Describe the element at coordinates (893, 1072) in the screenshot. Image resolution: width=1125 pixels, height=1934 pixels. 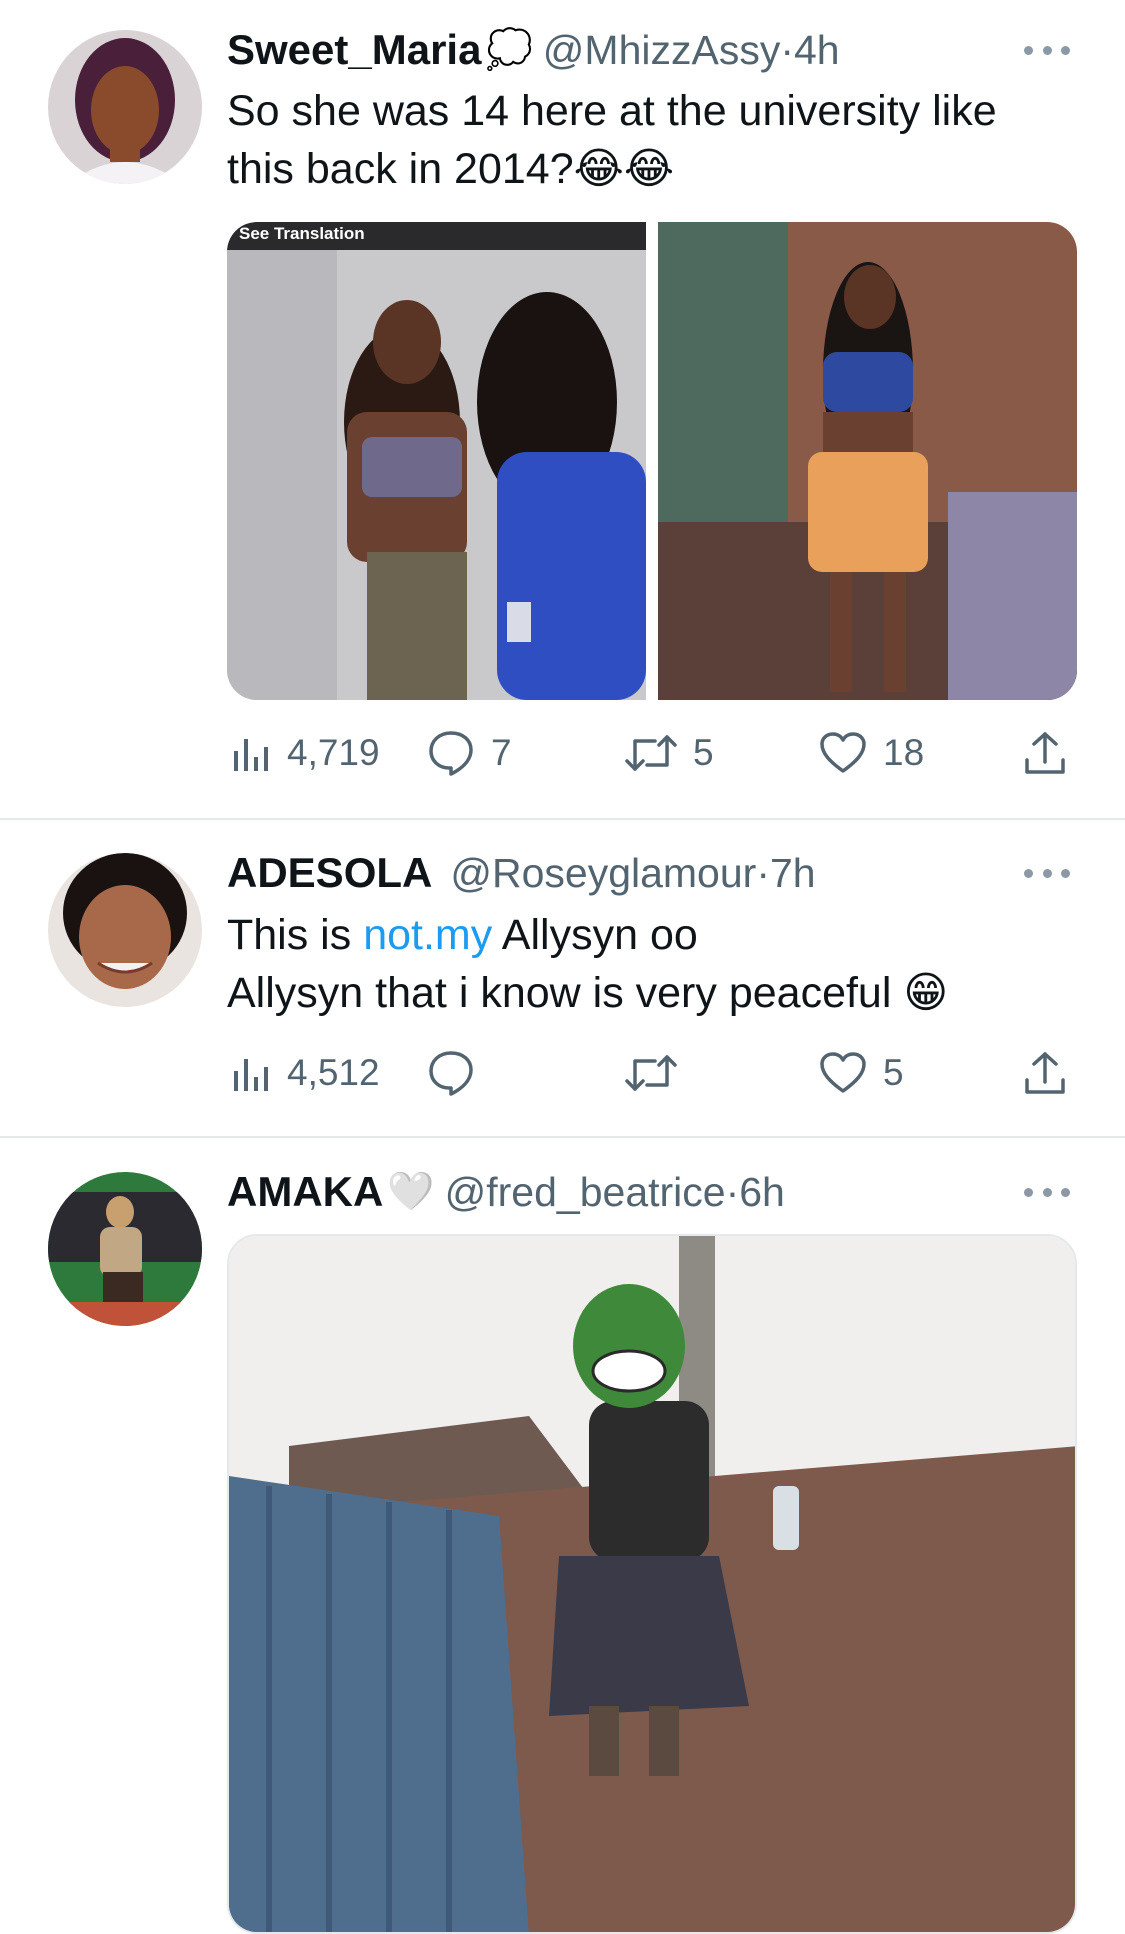
I see `like-count: 5` at that location.